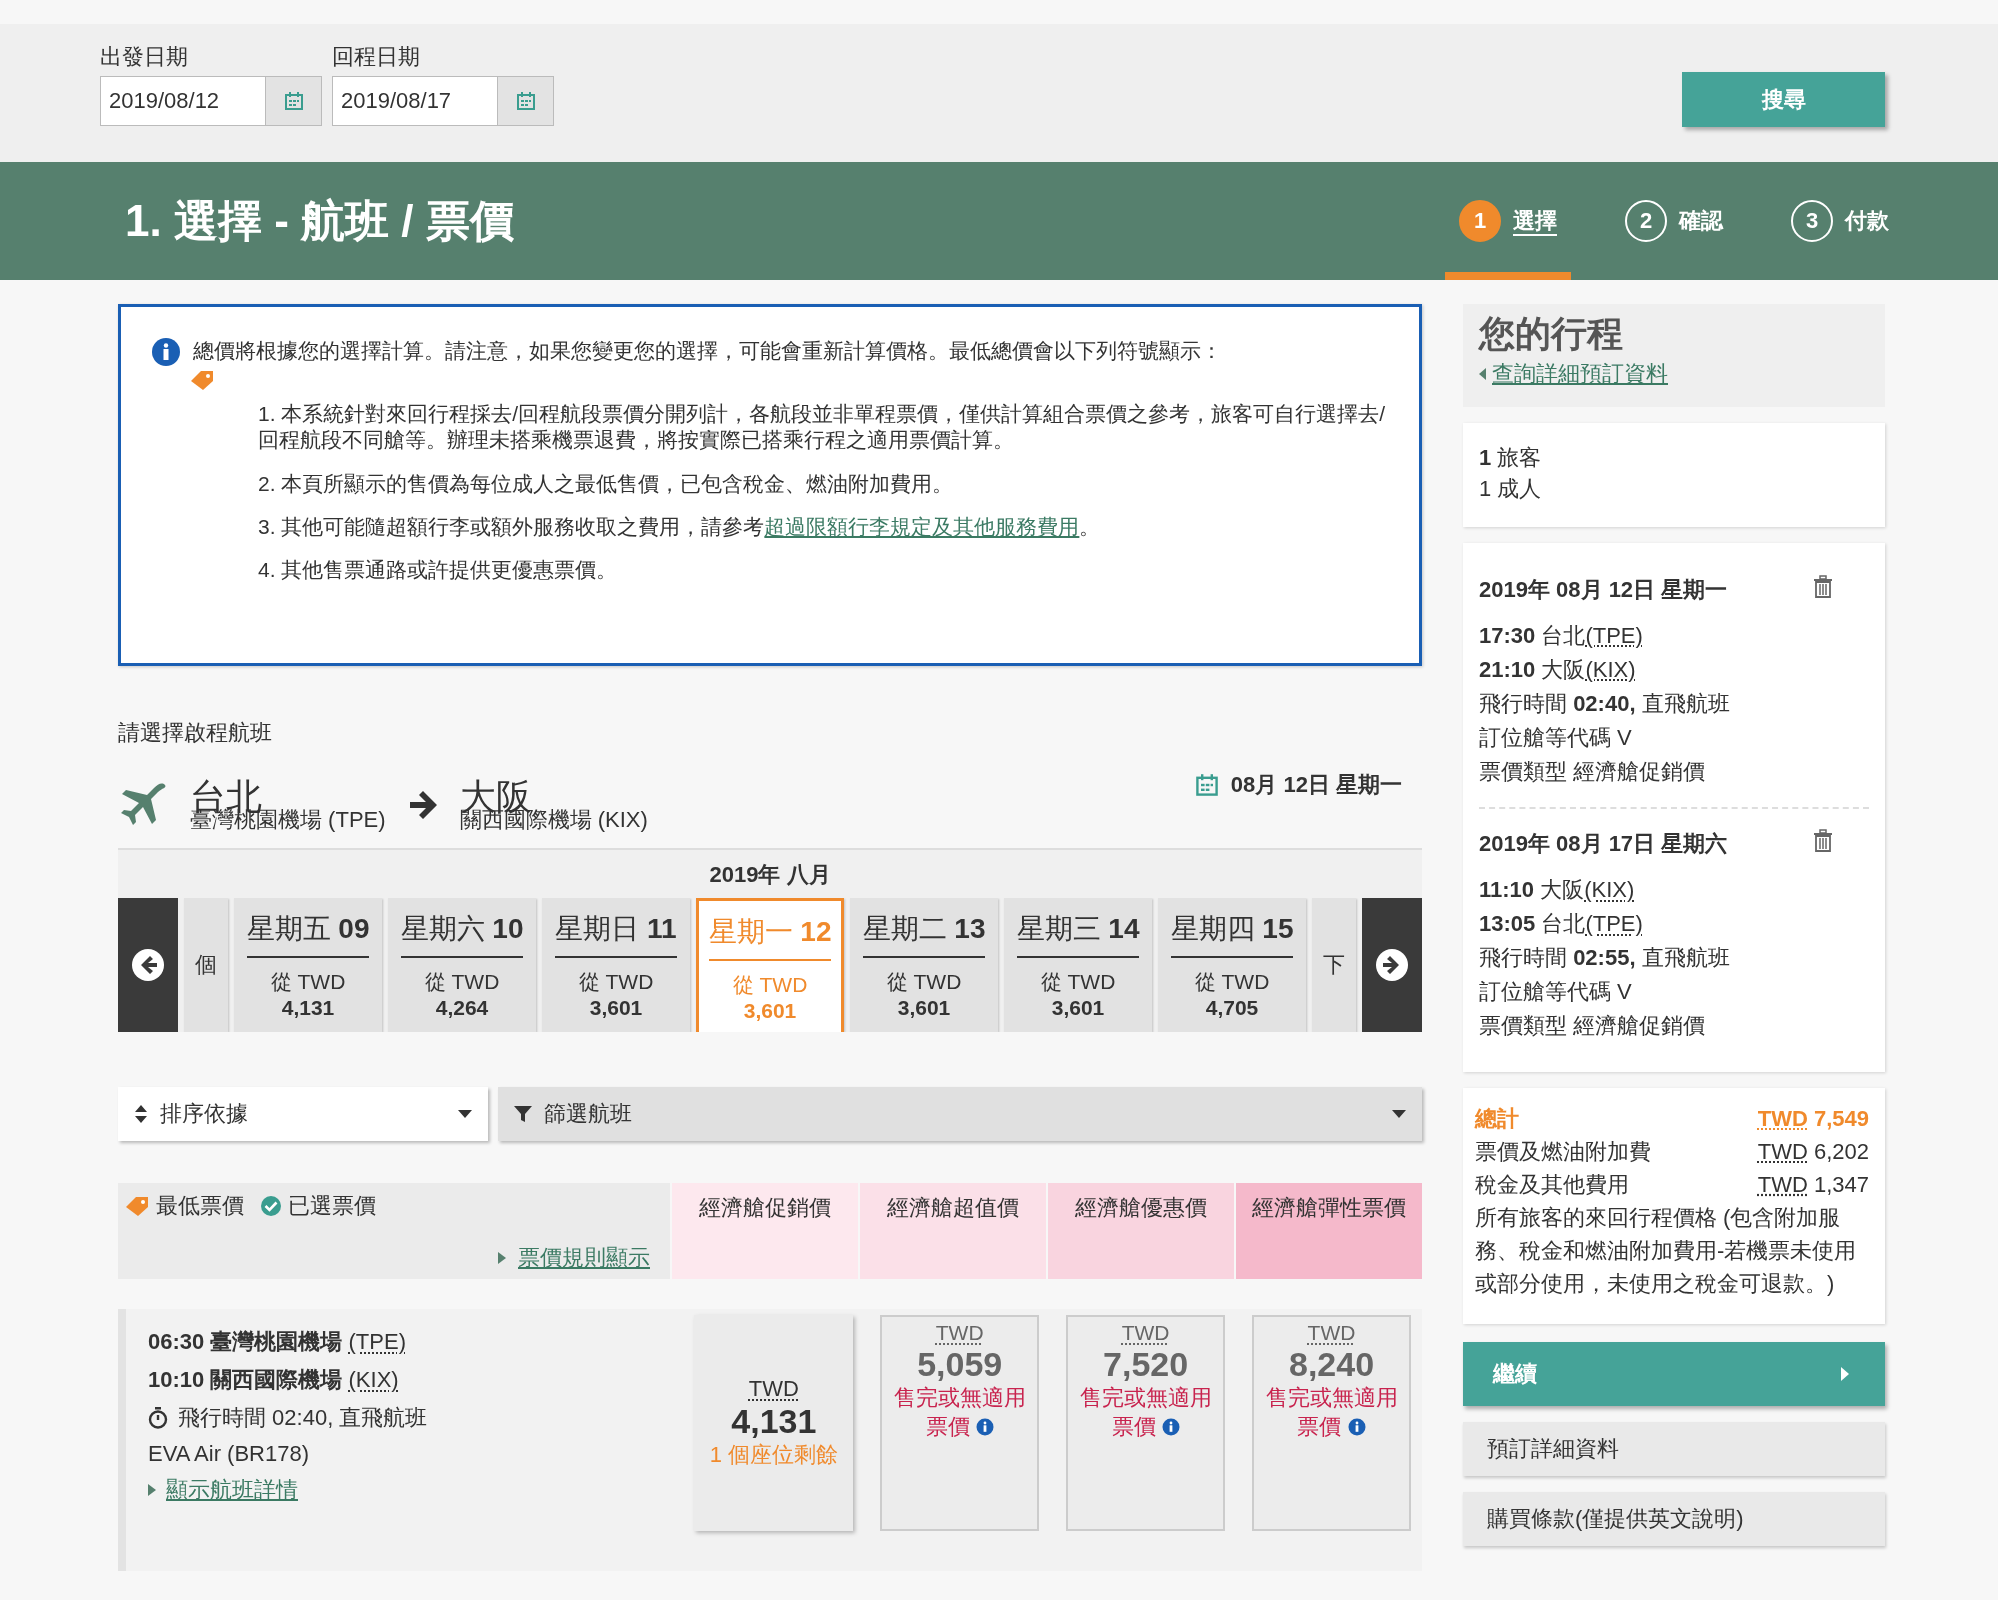 This screenshot has height=1600, width=1998. What do you see at coordinates (1482, 374) in the screenshot?
I see `triangle-left-icon` at bounding box center [1482, 374].